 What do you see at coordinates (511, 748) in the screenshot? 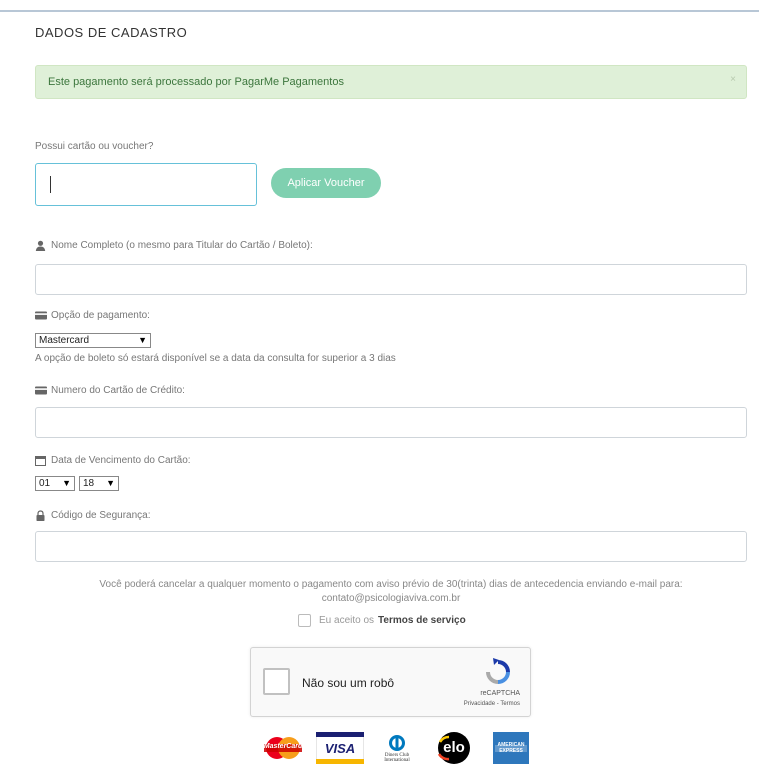
I see `amex-logo: AMERICAN EXPRESS` at bounding box center [511, 748].